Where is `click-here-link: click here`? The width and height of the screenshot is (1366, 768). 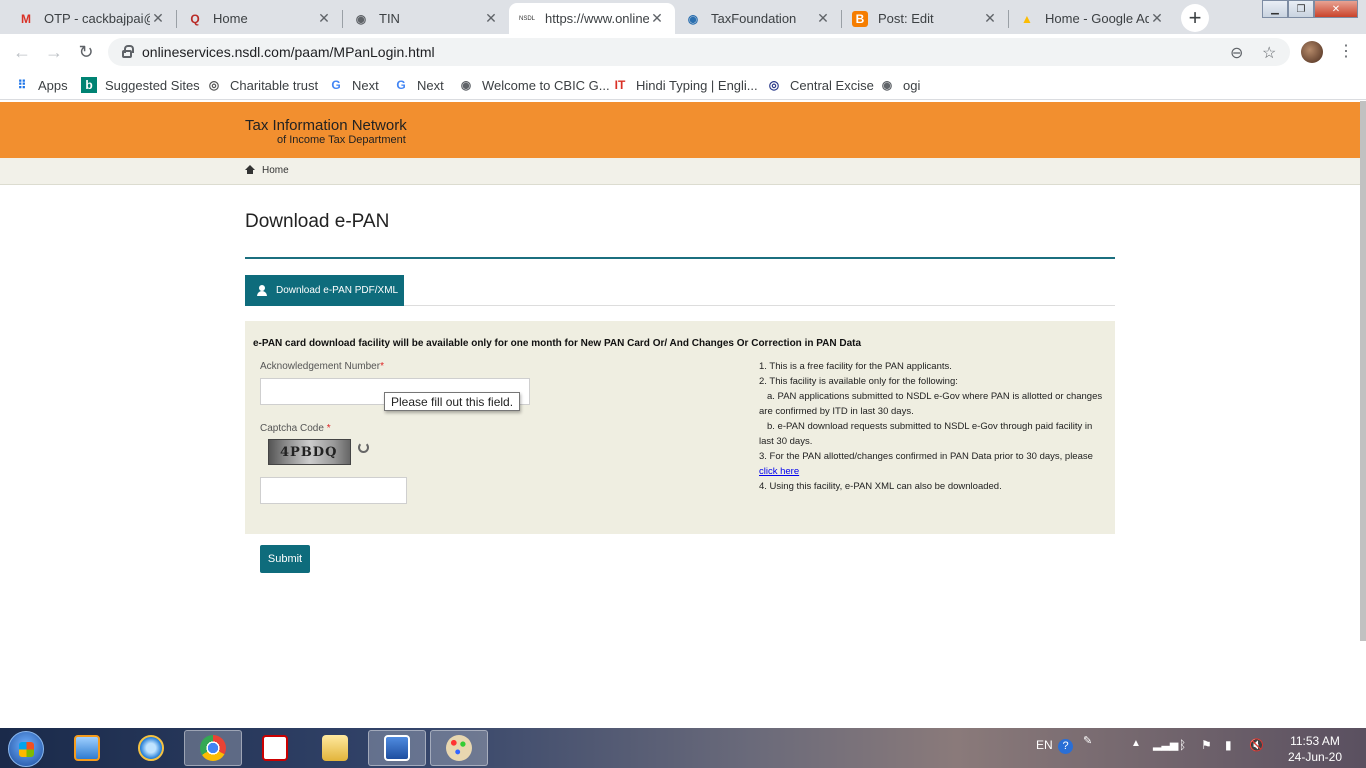
click-here-link: click here is located at coordinates (779, 471).